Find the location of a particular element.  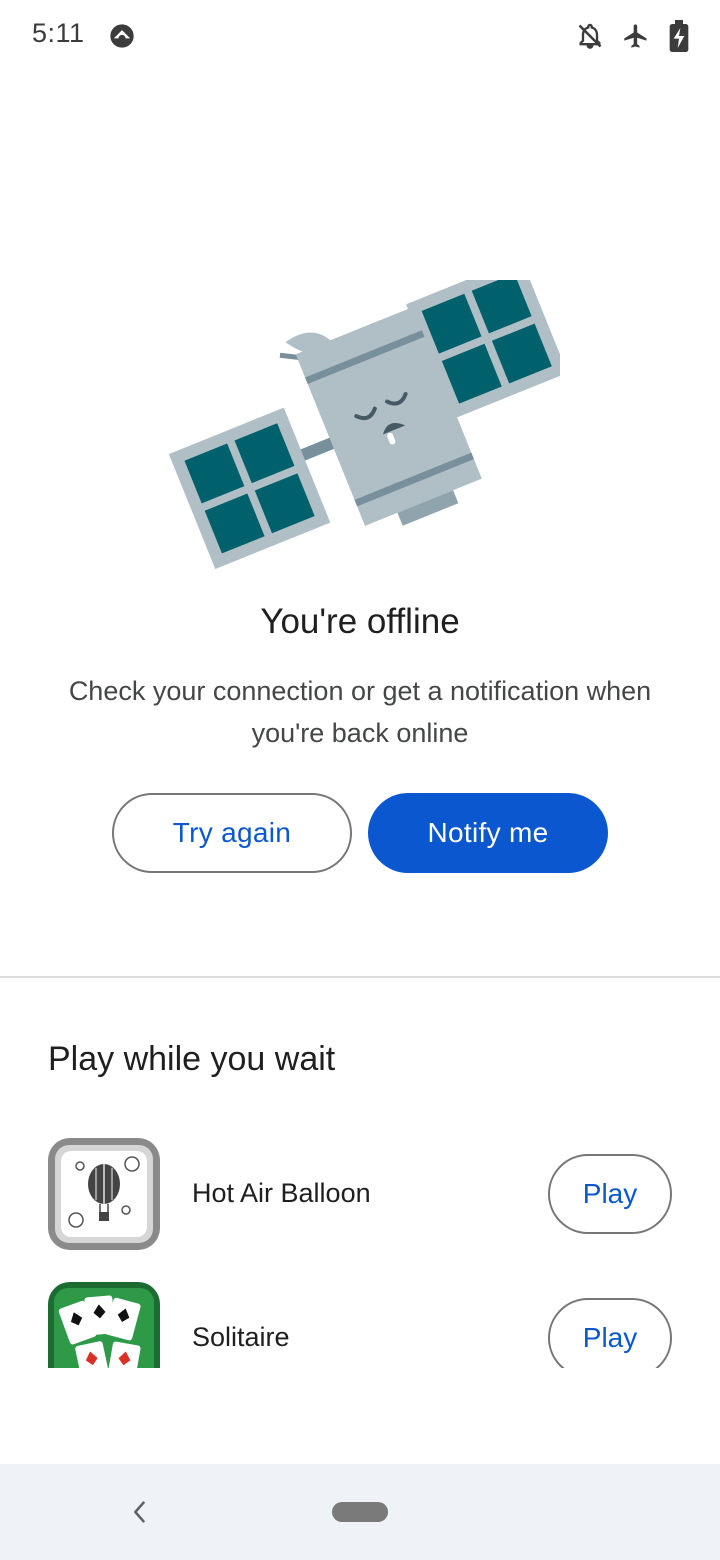

section-divider is located at coordinates (360, 977).